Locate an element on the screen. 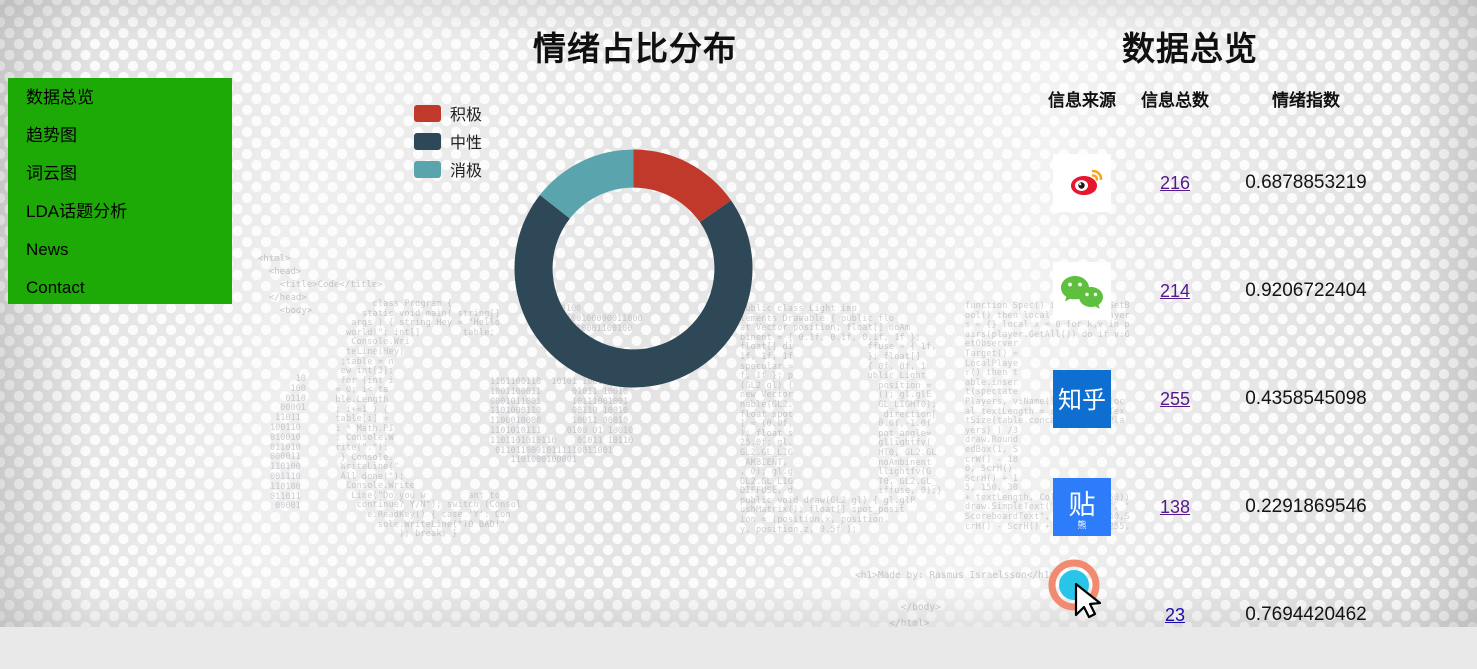 The height and width of the screenshot is (669, 1477). count-link: 255 is located at coordinates (1175, 399).